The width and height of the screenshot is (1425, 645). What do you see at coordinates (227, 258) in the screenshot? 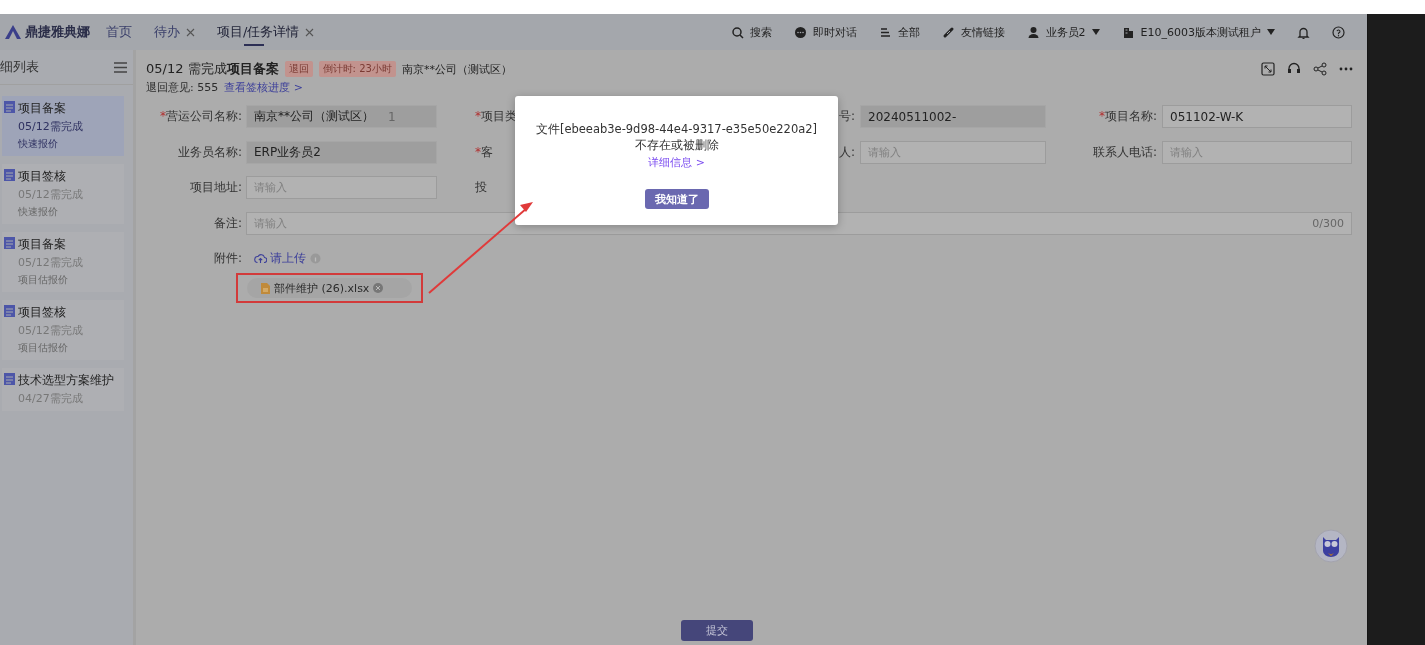
I see `field-label: 附件:` at bounding box center [227, 258].